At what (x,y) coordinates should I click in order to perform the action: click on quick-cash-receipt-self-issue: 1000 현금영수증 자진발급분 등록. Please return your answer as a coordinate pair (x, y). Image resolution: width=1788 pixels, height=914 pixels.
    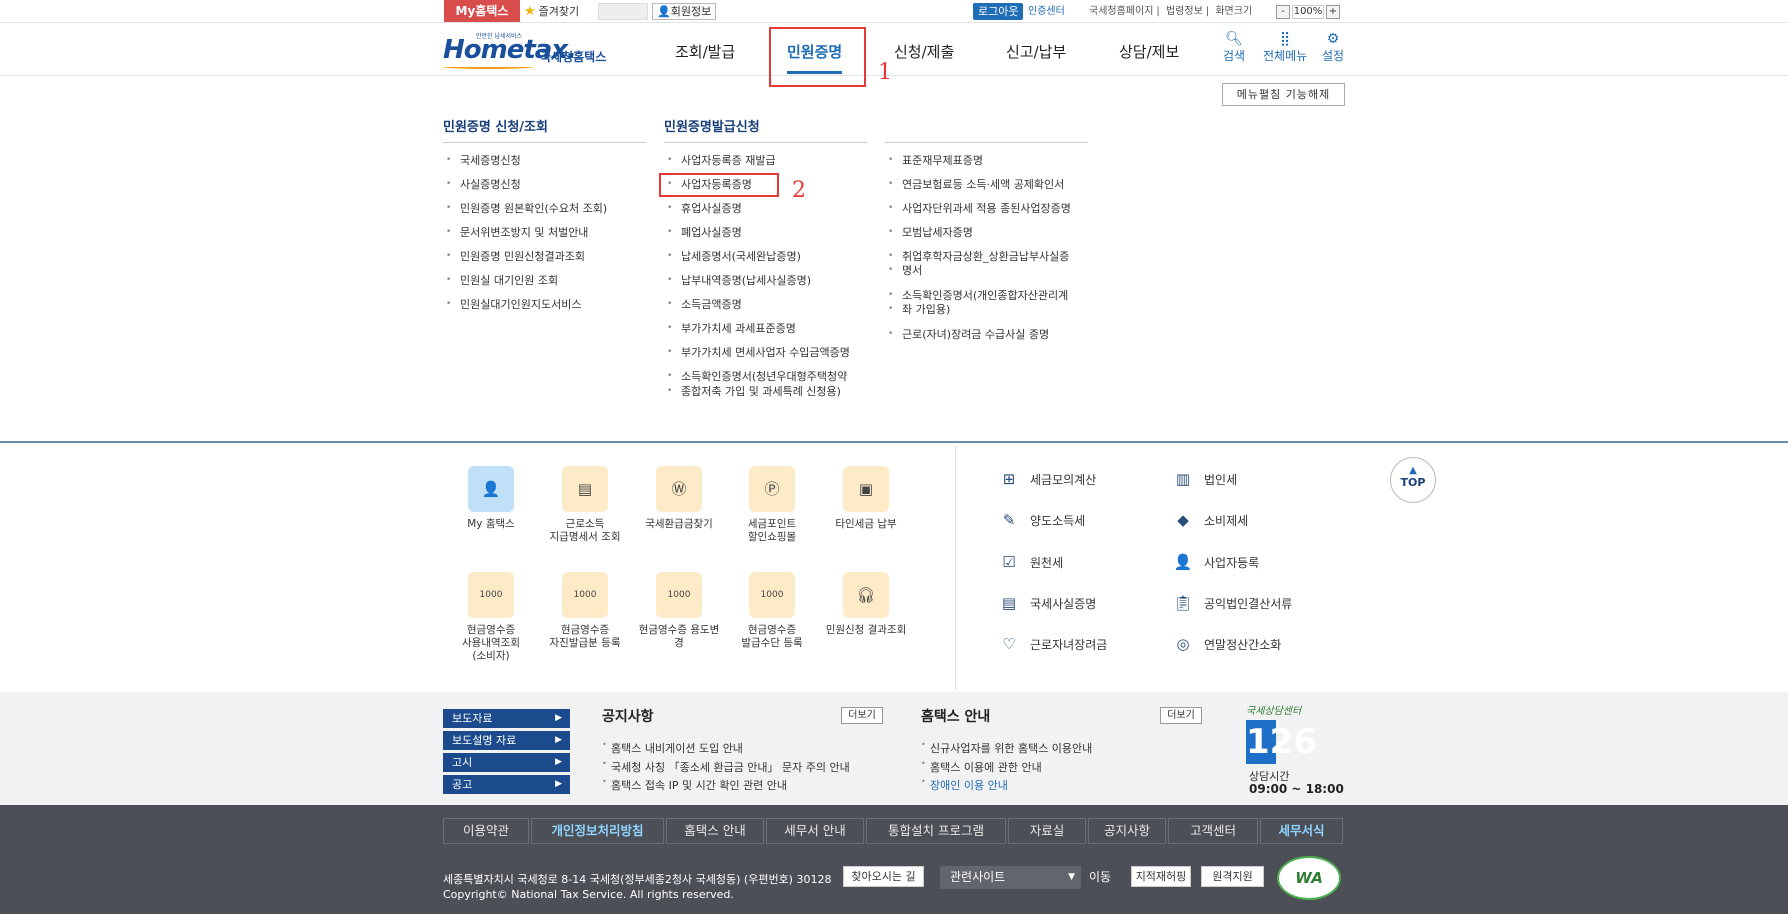
    Looking at the image, I should click on (585, 611).